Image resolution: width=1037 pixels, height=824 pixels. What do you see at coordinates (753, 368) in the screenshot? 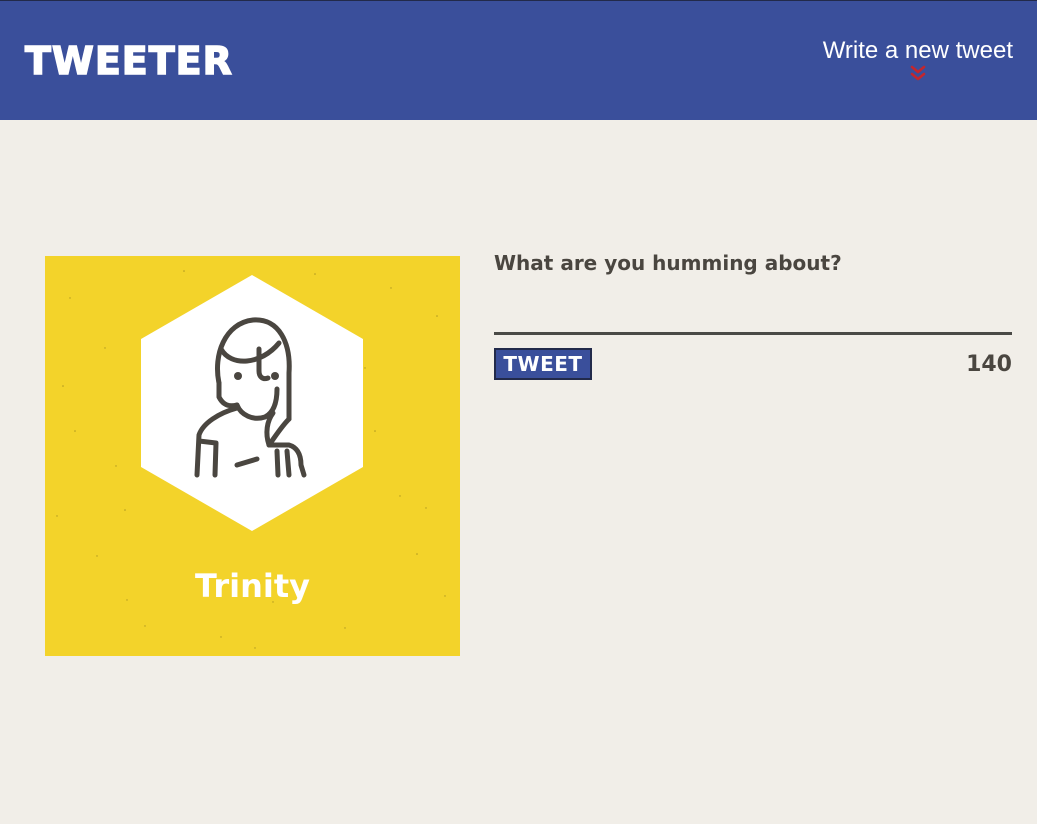
I see `composer-actions: TWEET 140` at bounding box center [753, 368].